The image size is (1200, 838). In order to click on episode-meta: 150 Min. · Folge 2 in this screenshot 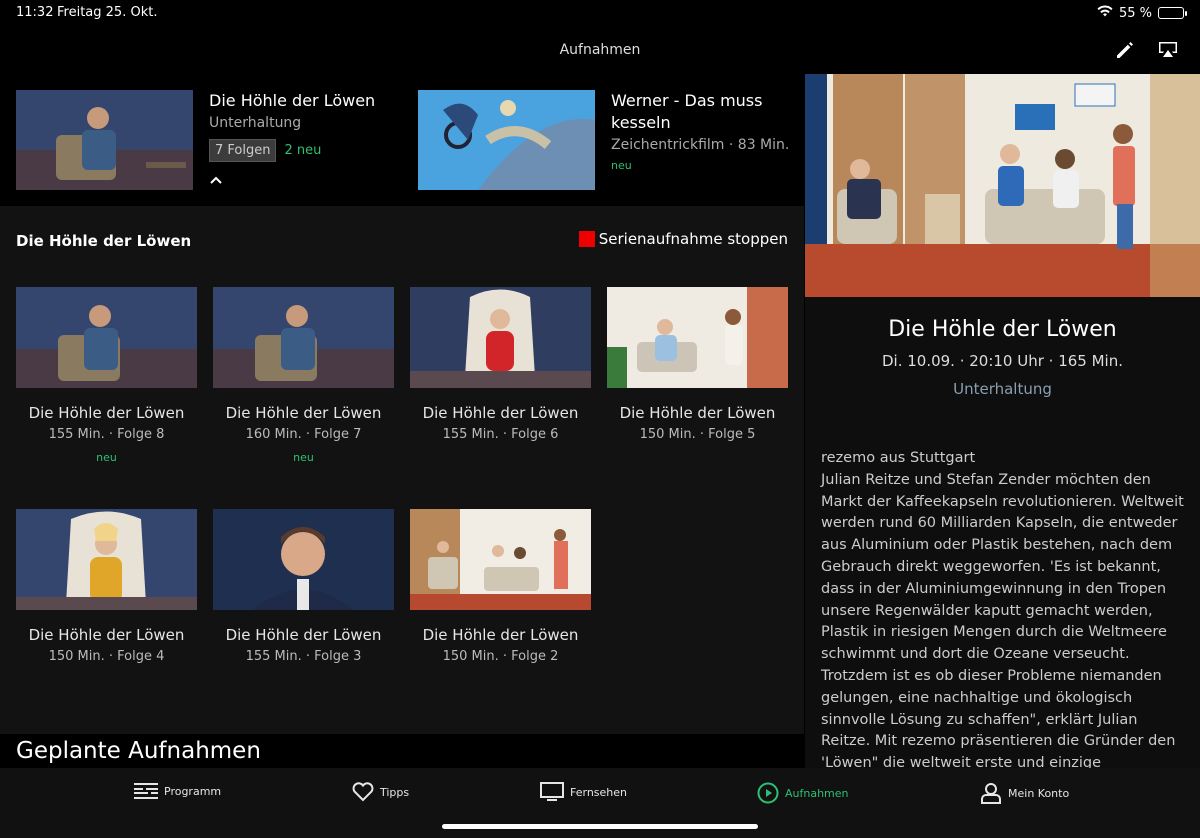, I will do `click(500, 656)`.